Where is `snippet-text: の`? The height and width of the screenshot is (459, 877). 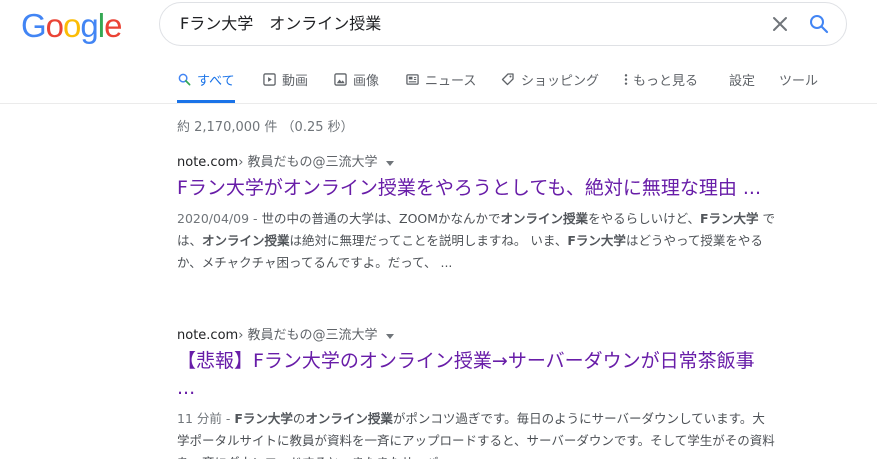
snippet-text: の is located at coordinates (299, 418).